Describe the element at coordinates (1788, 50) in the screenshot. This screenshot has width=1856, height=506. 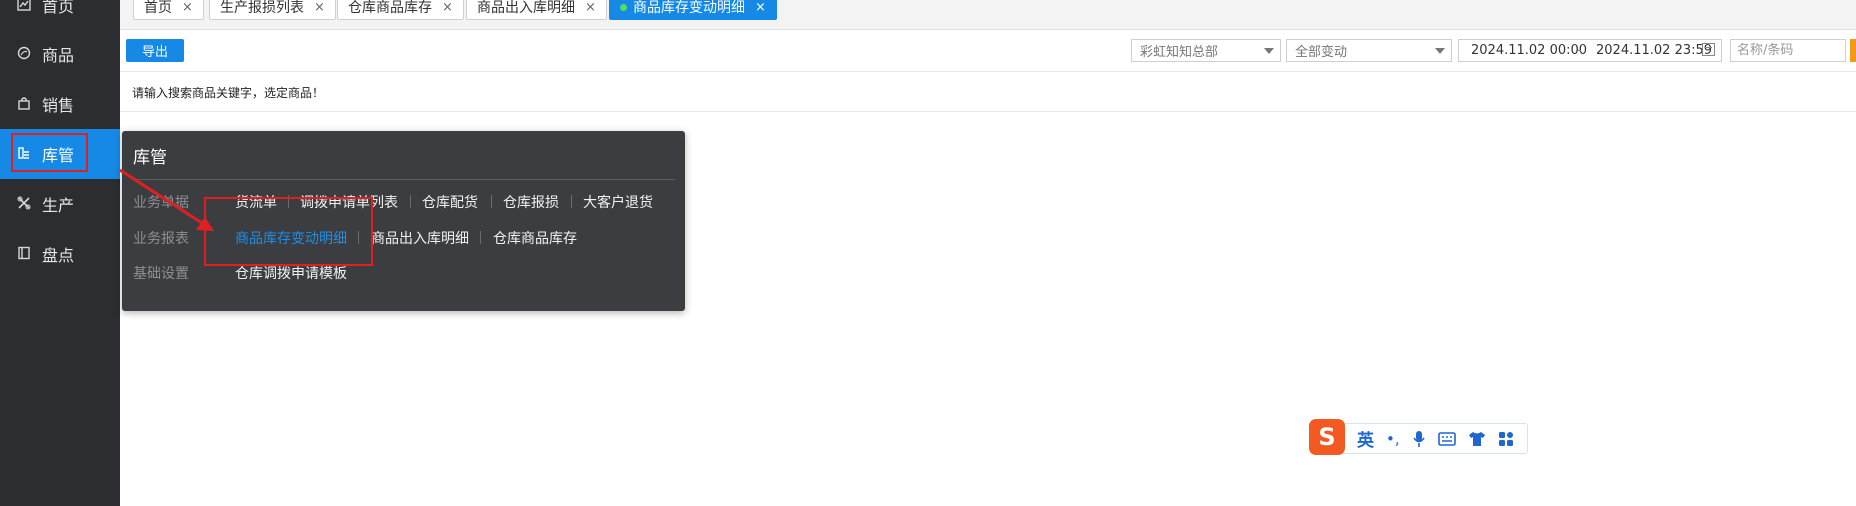
I see `search-input` at that location.